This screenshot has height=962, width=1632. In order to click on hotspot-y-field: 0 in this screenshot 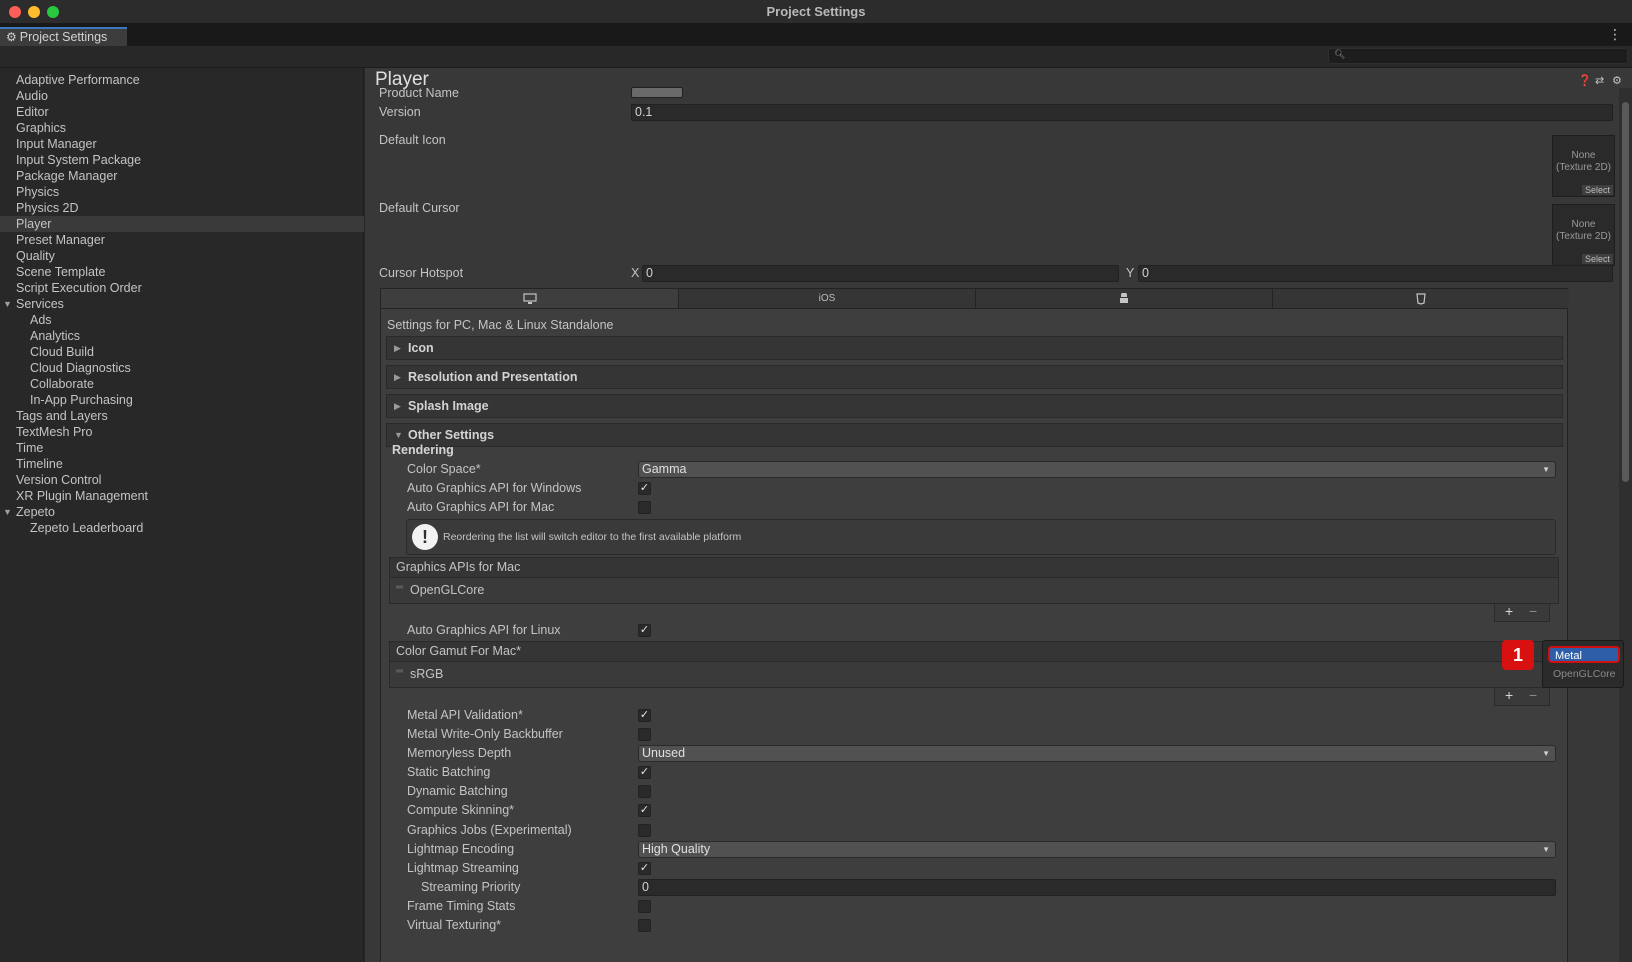, I will do `click(1375, 273)`.